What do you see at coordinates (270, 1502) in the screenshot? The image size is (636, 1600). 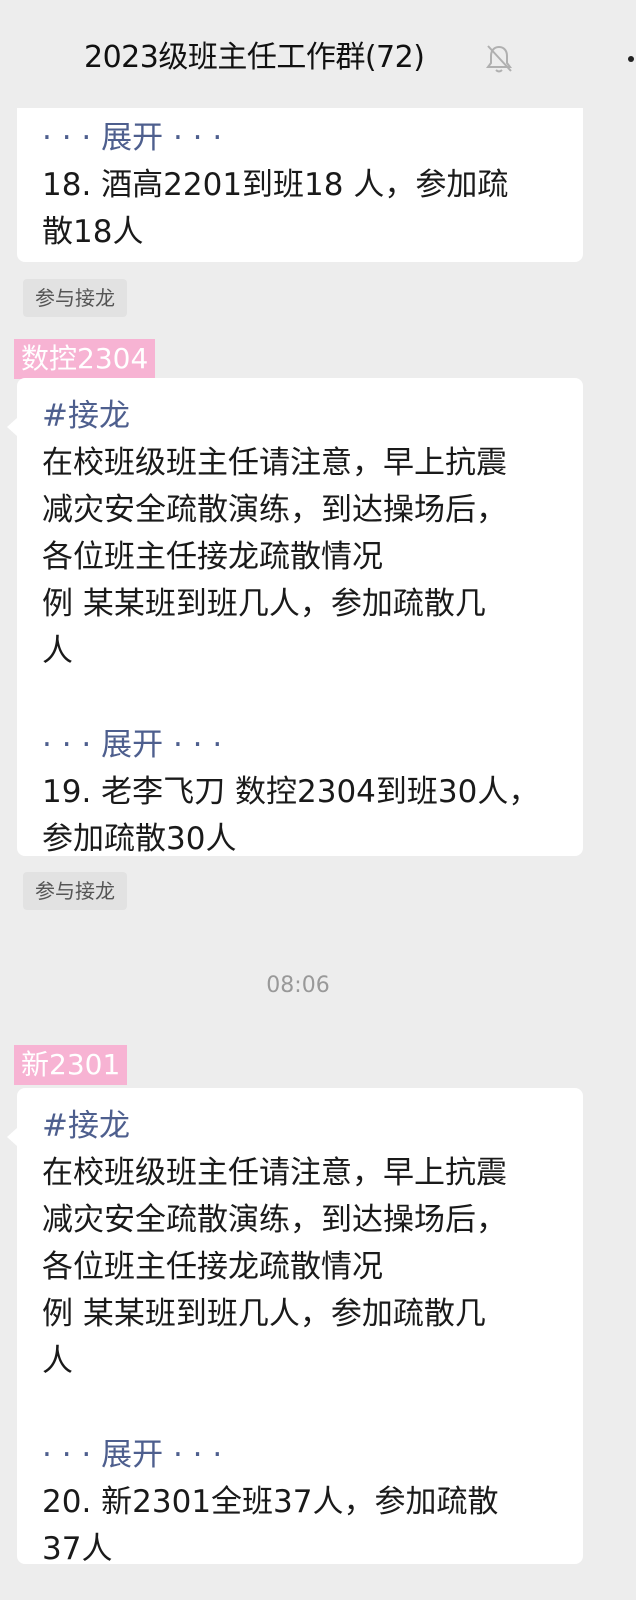 I see `message-line: 20. 新2301全班37人，参加疏散` at bounding box center [270, 1502].